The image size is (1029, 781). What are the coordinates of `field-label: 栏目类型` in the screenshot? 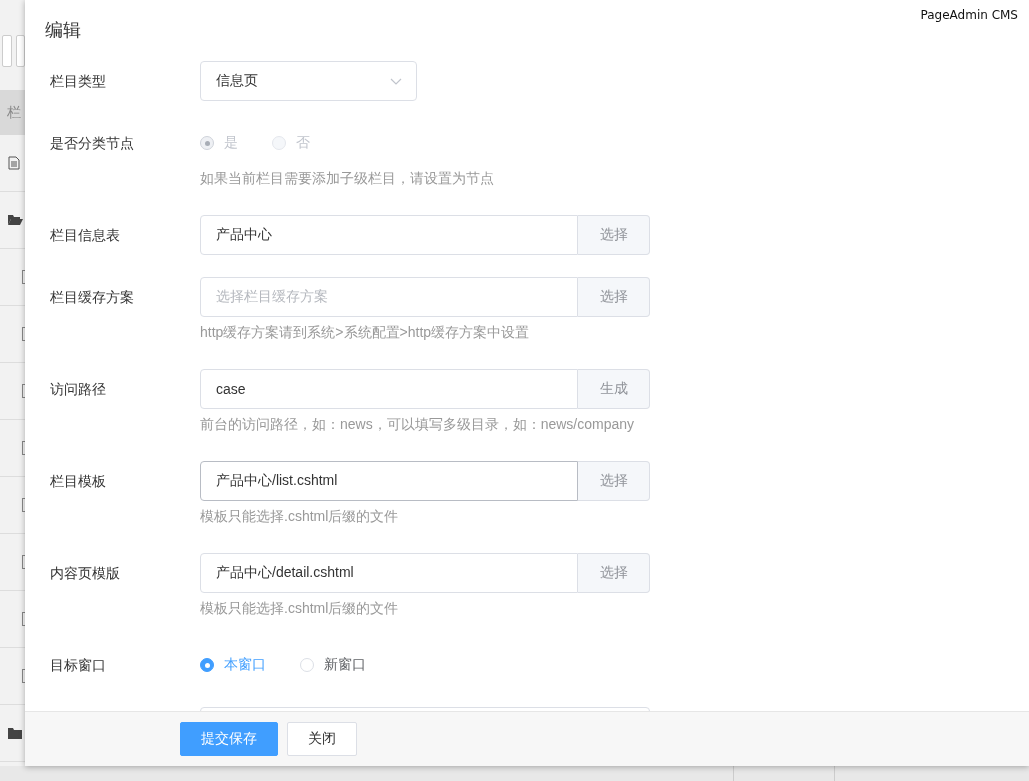 It's located at (78, 81).